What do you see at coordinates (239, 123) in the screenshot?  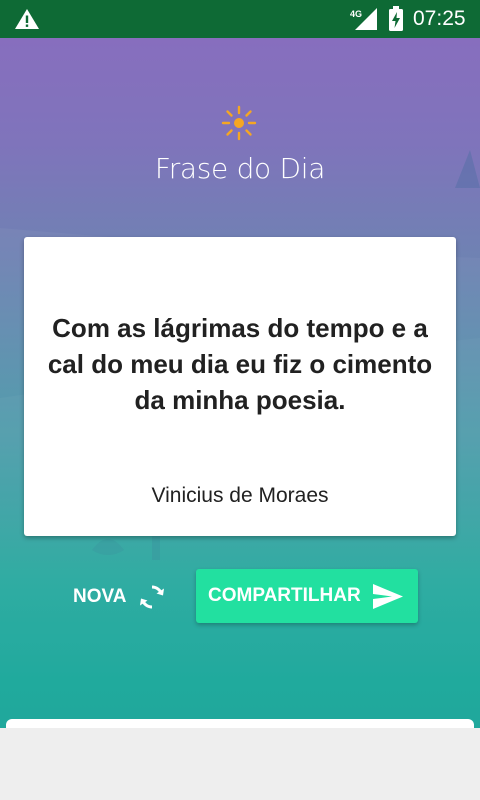 I see `sun-icon` at bounding box center [239, 123].